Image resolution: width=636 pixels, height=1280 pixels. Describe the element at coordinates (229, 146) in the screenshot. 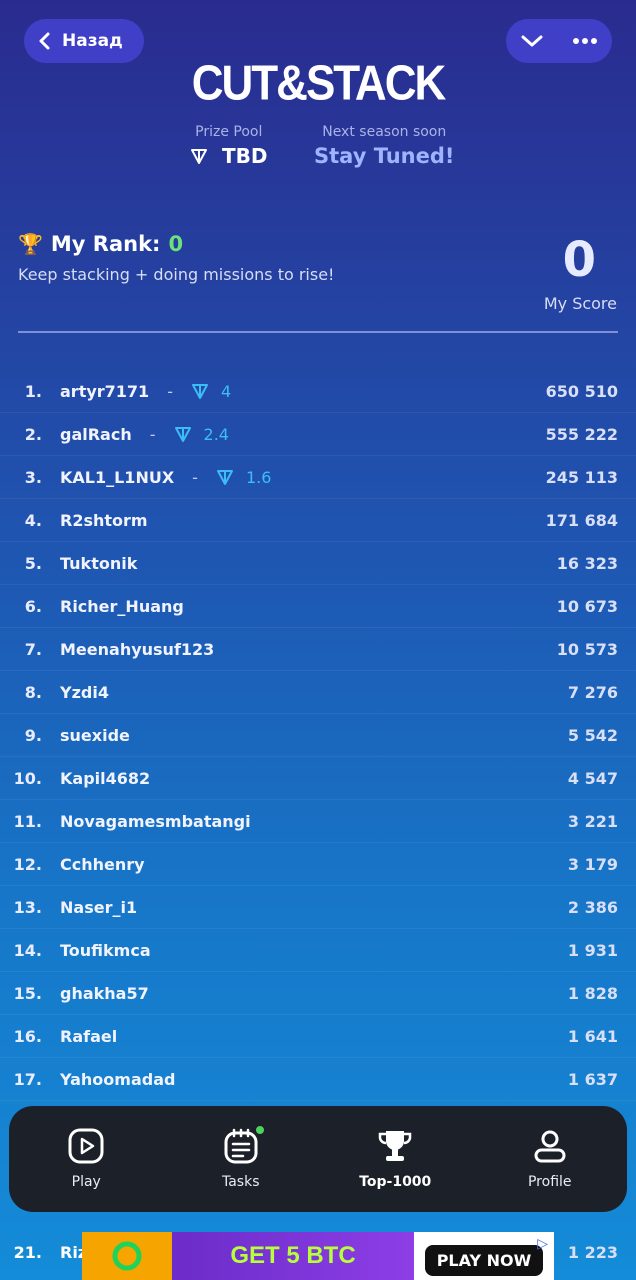

I see `prize-pool: Prize Pool TBD` at that location.